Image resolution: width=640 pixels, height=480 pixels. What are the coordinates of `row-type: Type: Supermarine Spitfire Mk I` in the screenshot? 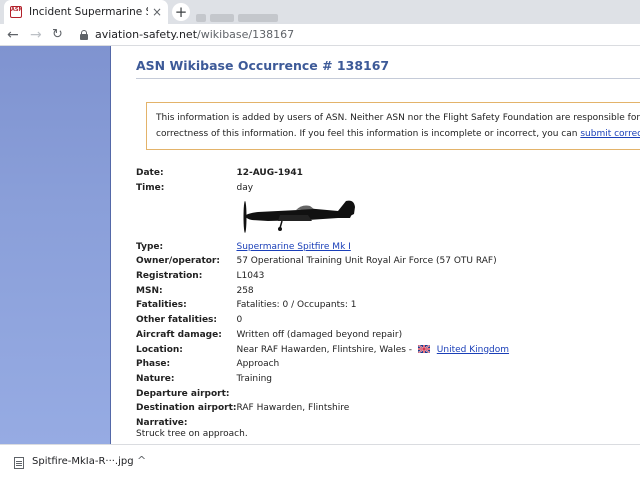 It's located at (322, 246).